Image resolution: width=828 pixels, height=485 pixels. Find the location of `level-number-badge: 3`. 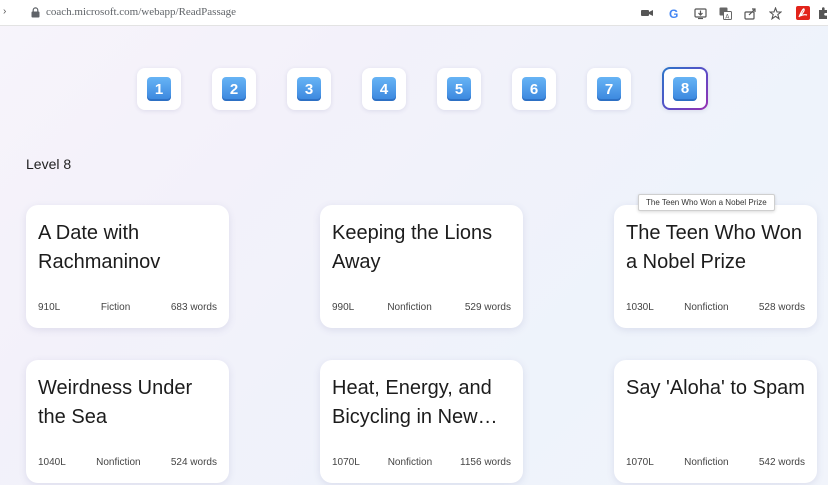

level-number-badge: 3 is located at coordinates (309, 89).